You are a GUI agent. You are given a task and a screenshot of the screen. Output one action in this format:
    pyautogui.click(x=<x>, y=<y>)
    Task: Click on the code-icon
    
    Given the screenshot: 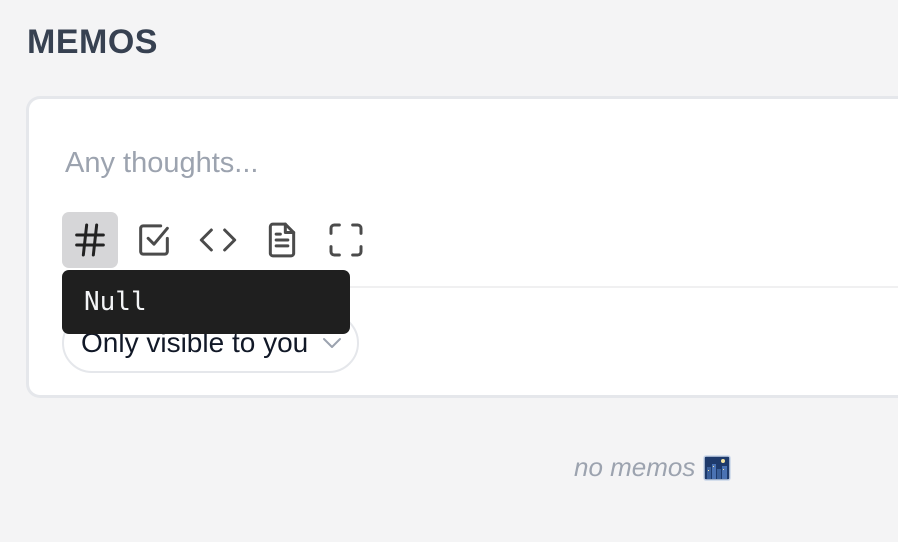 What is the action you would take?
    pyautogui.click(x=218, y=240)
    